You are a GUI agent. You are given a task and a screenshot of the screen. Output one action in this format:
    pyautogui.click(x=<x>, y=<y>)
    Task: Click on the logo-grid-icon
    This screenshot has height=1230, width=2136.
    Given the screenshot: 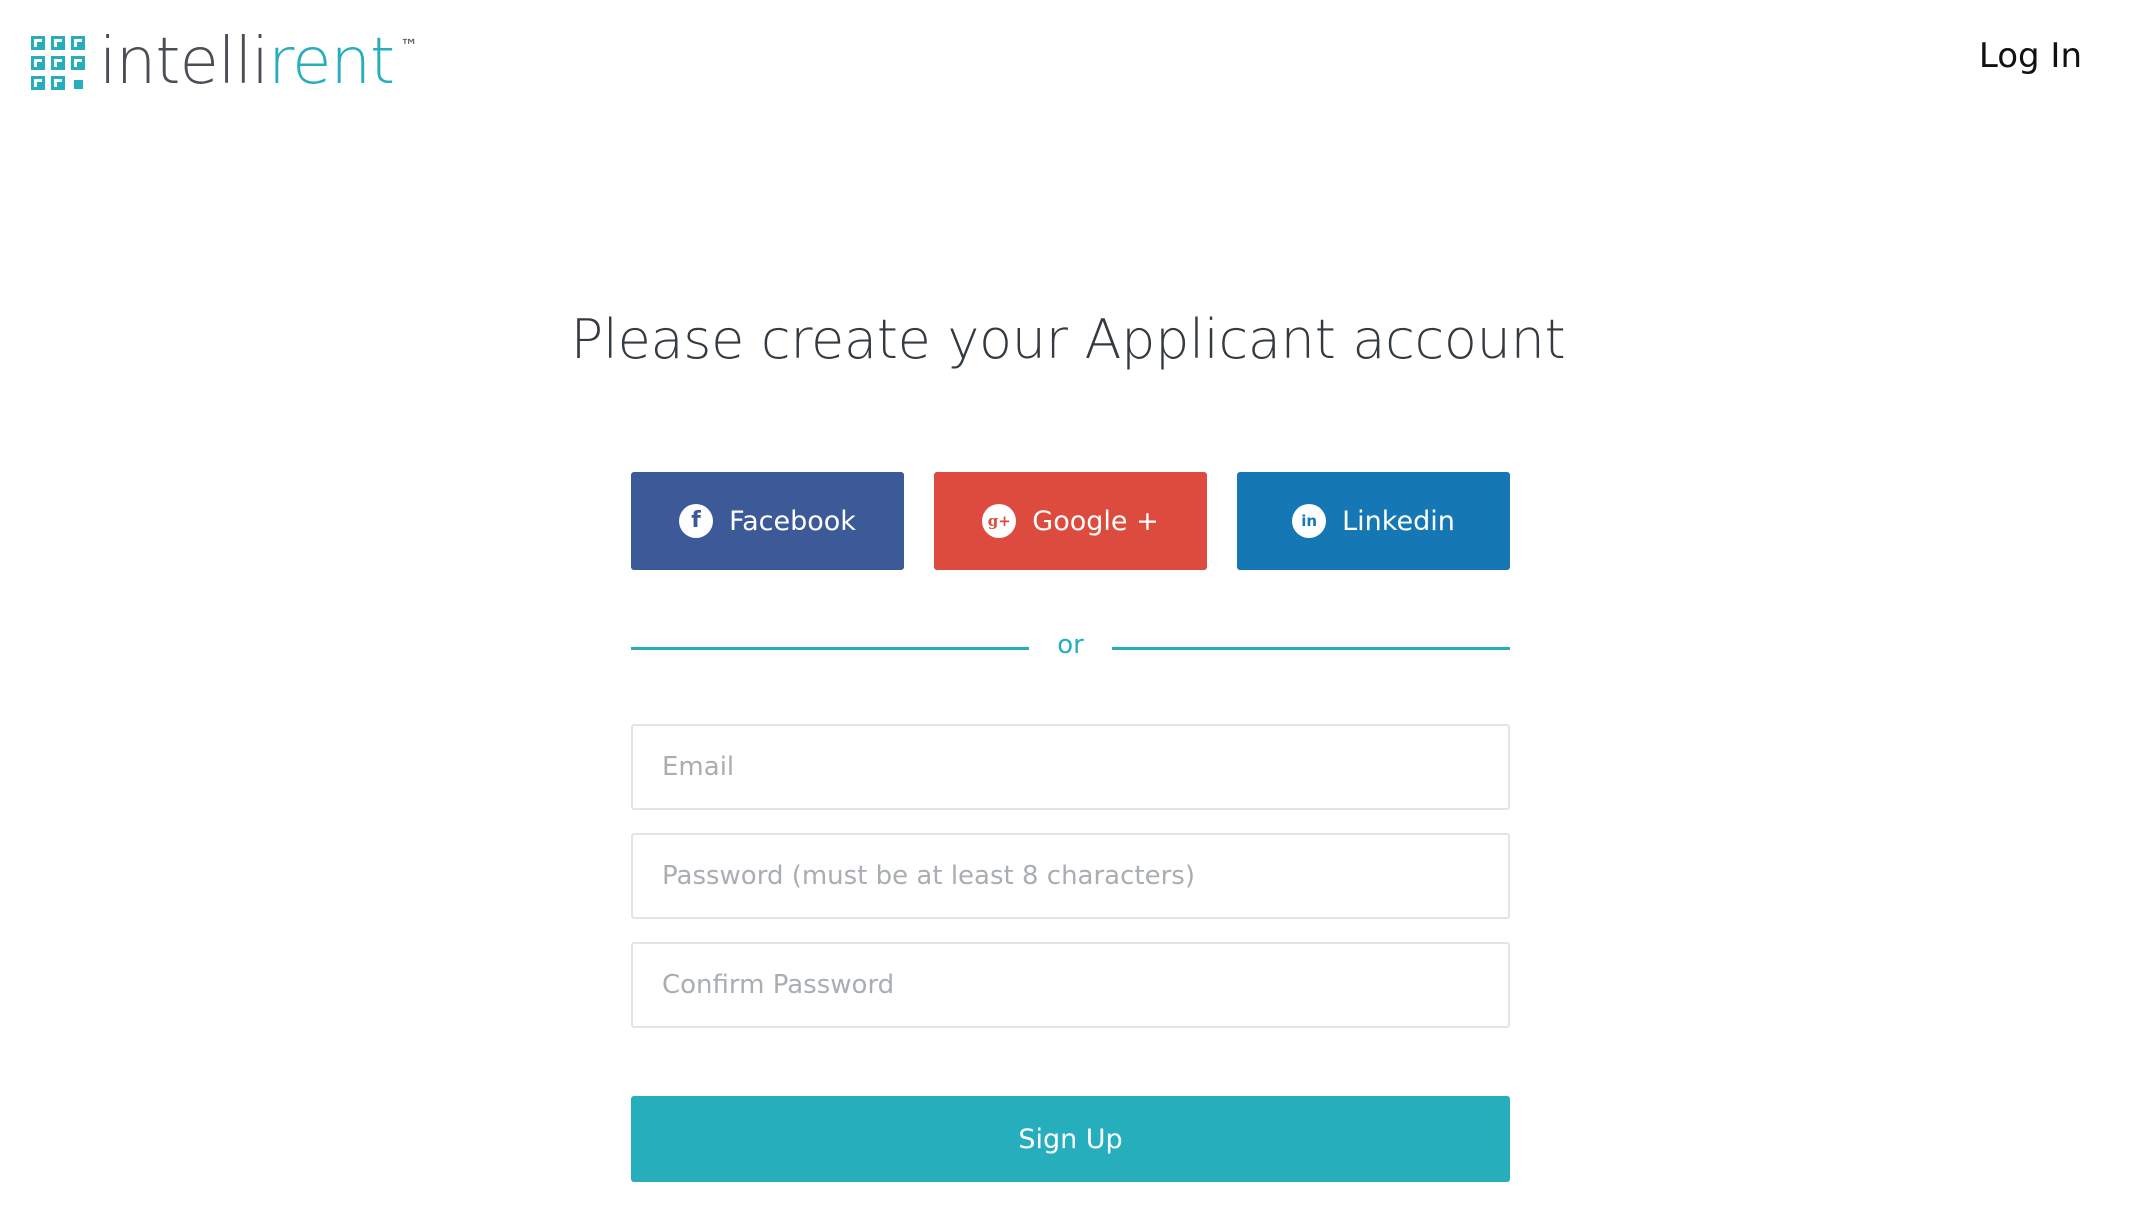 What is the action you would take?
    pyautogui.click(x=58, y=63)
    